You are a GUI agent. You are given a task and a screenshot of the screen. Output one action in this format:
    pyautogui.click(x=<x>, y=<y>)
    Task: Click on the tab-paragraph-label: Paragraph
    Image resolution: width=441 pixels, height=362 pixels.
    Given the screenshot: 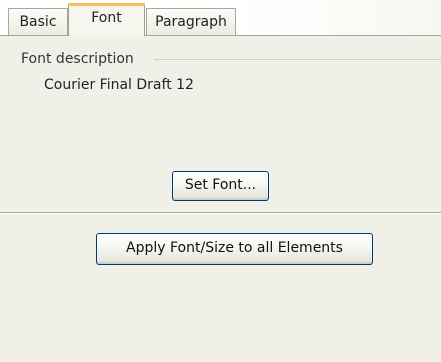 What is the action you would take?
    pyautogui.click(x=191, y=22)
    